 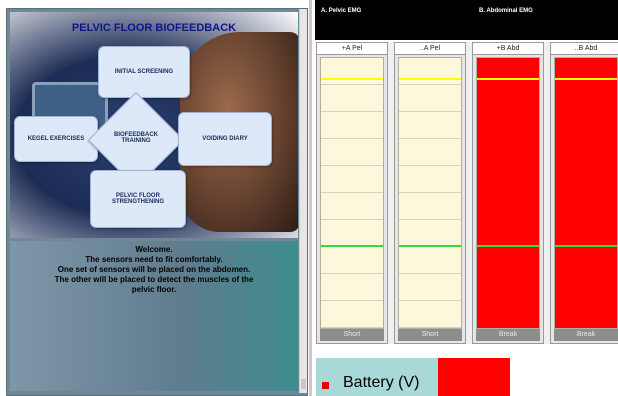 What do you see at coordinates (325, 385) in the screenshot?
I see `battery-indicator-icon` at bounding box center [325, 385].